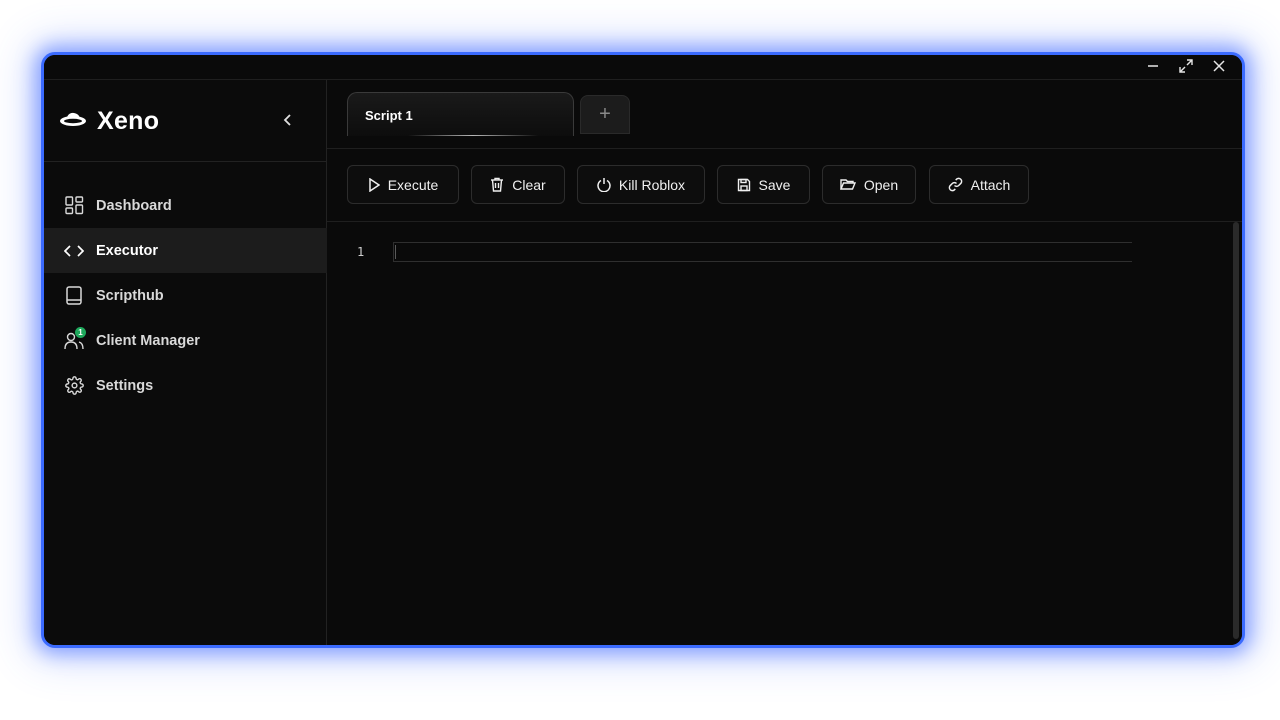 The width and height of the screenshot is (1280, 720). I want to click on app-name: Xeno, so click(128, 121).